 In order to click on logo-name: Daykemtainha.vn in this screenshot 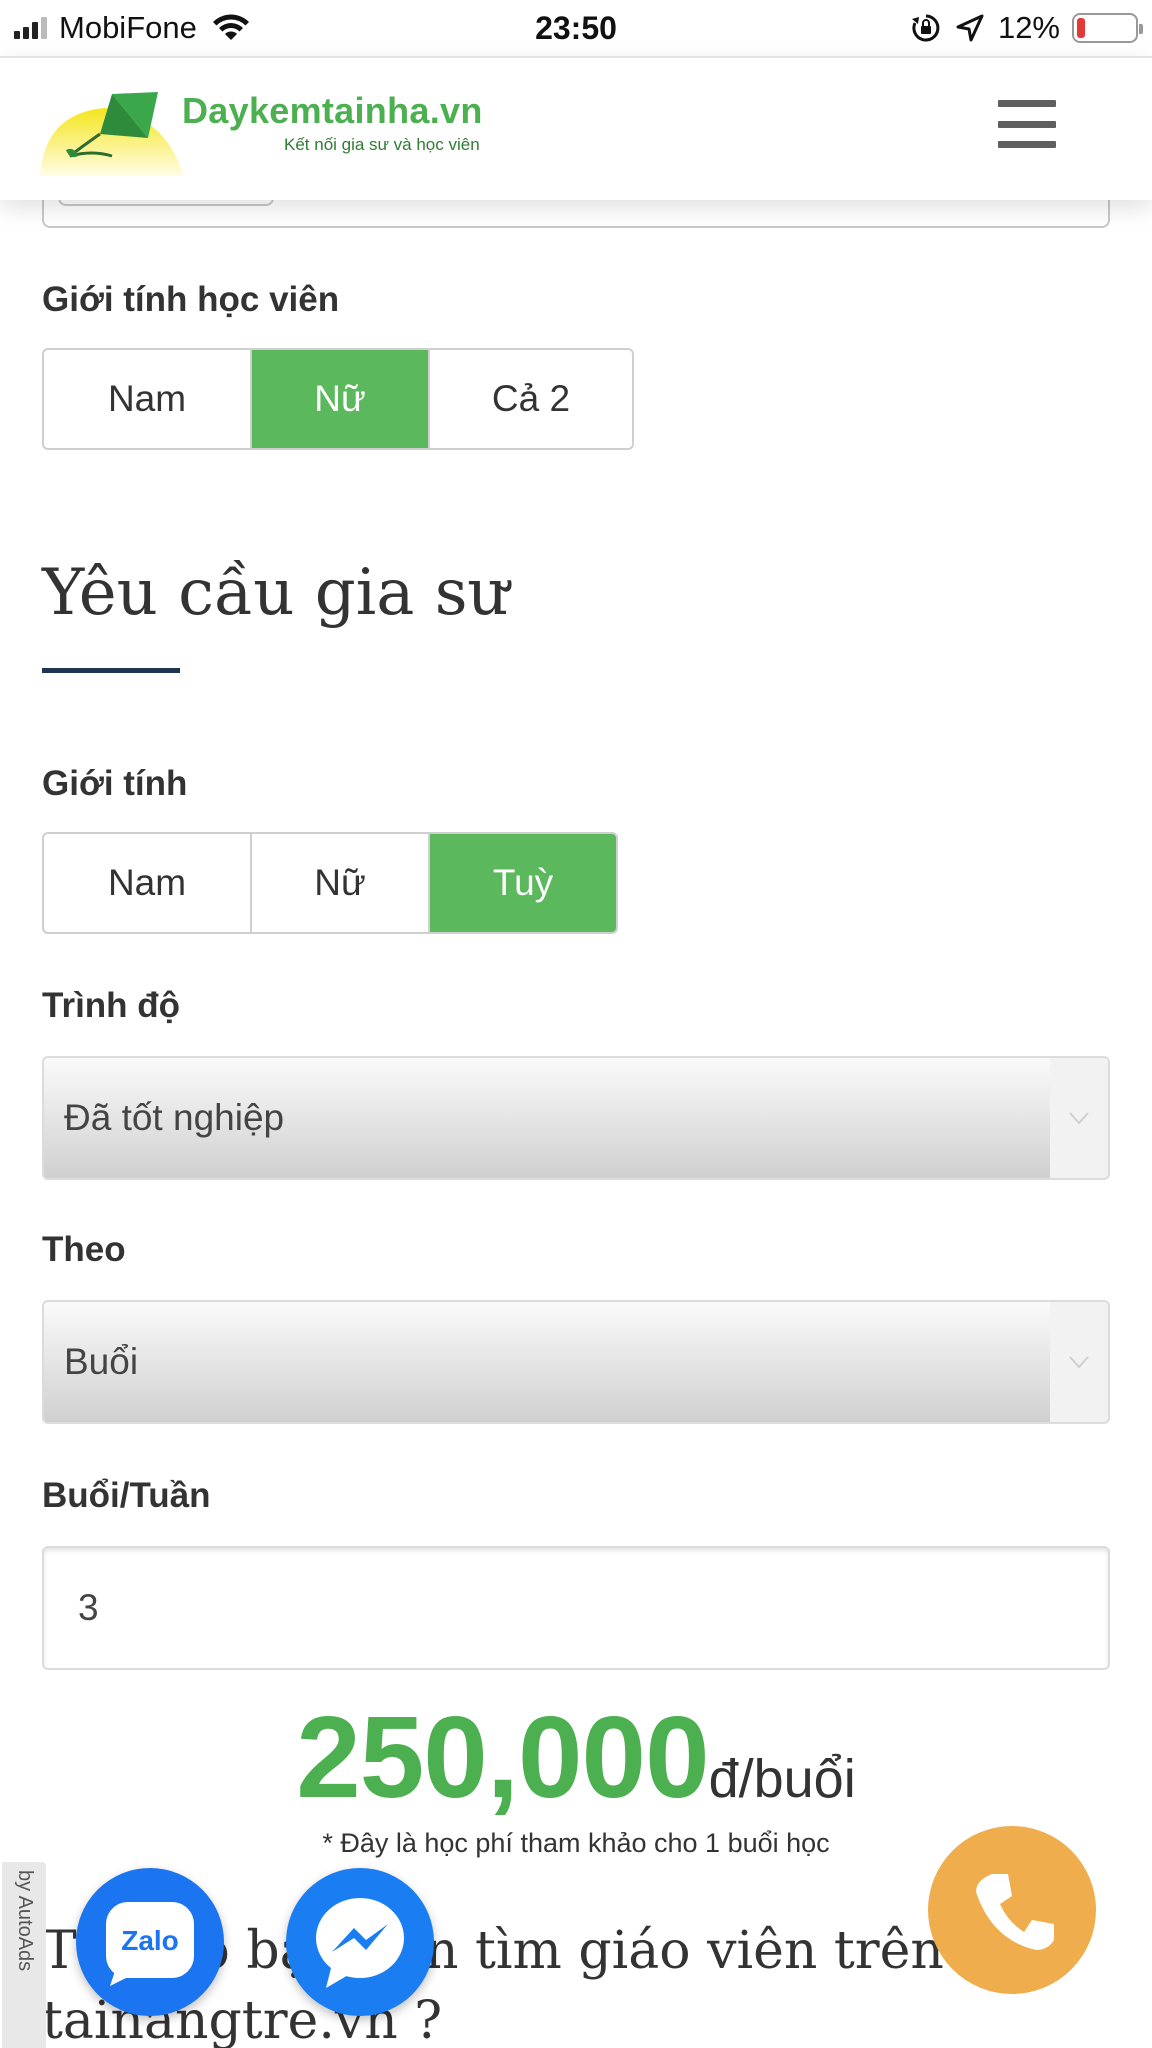, I will do `click(332, 111)`.